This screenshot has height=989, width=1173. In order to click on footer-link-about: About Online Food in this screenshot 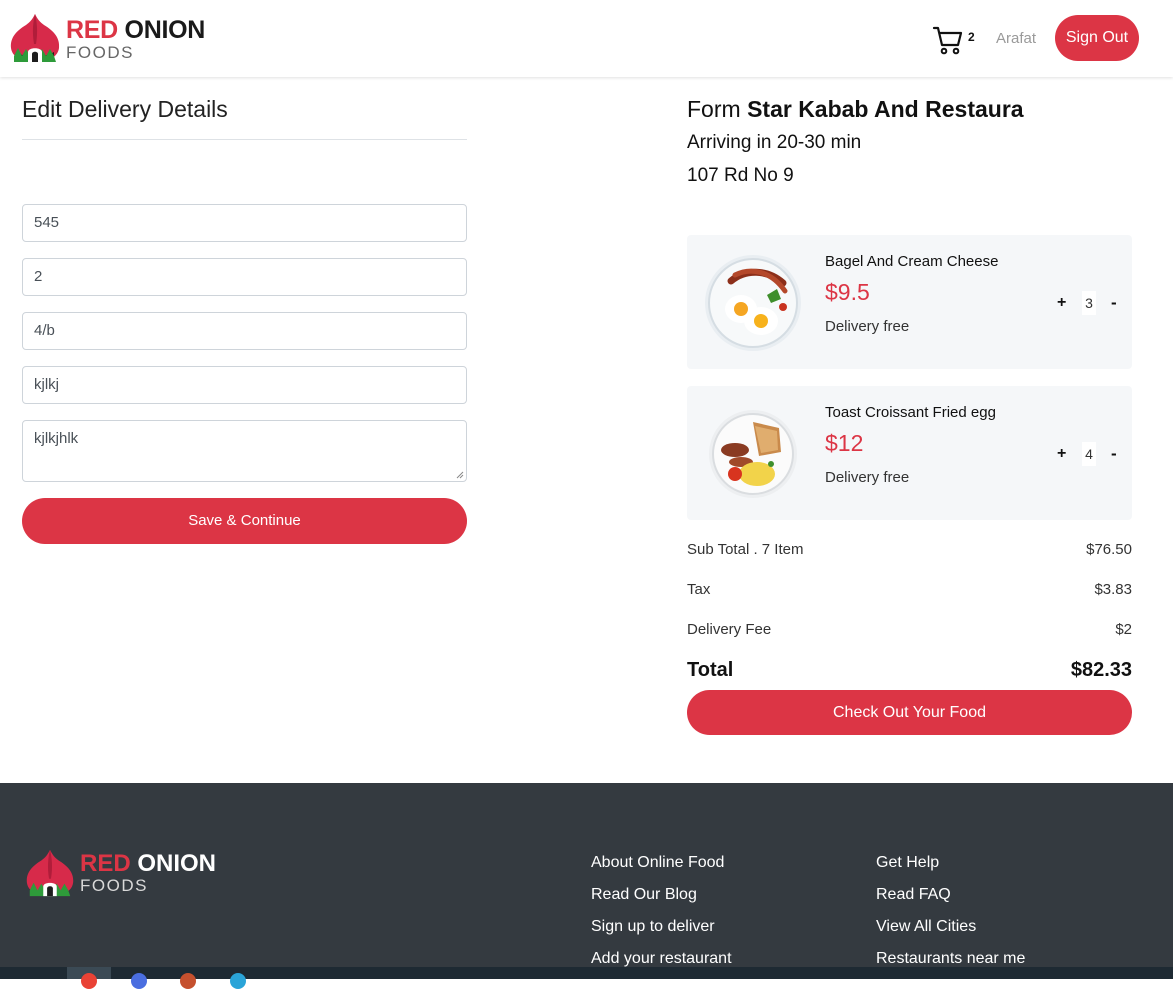, I will do `click(657, 863)`.